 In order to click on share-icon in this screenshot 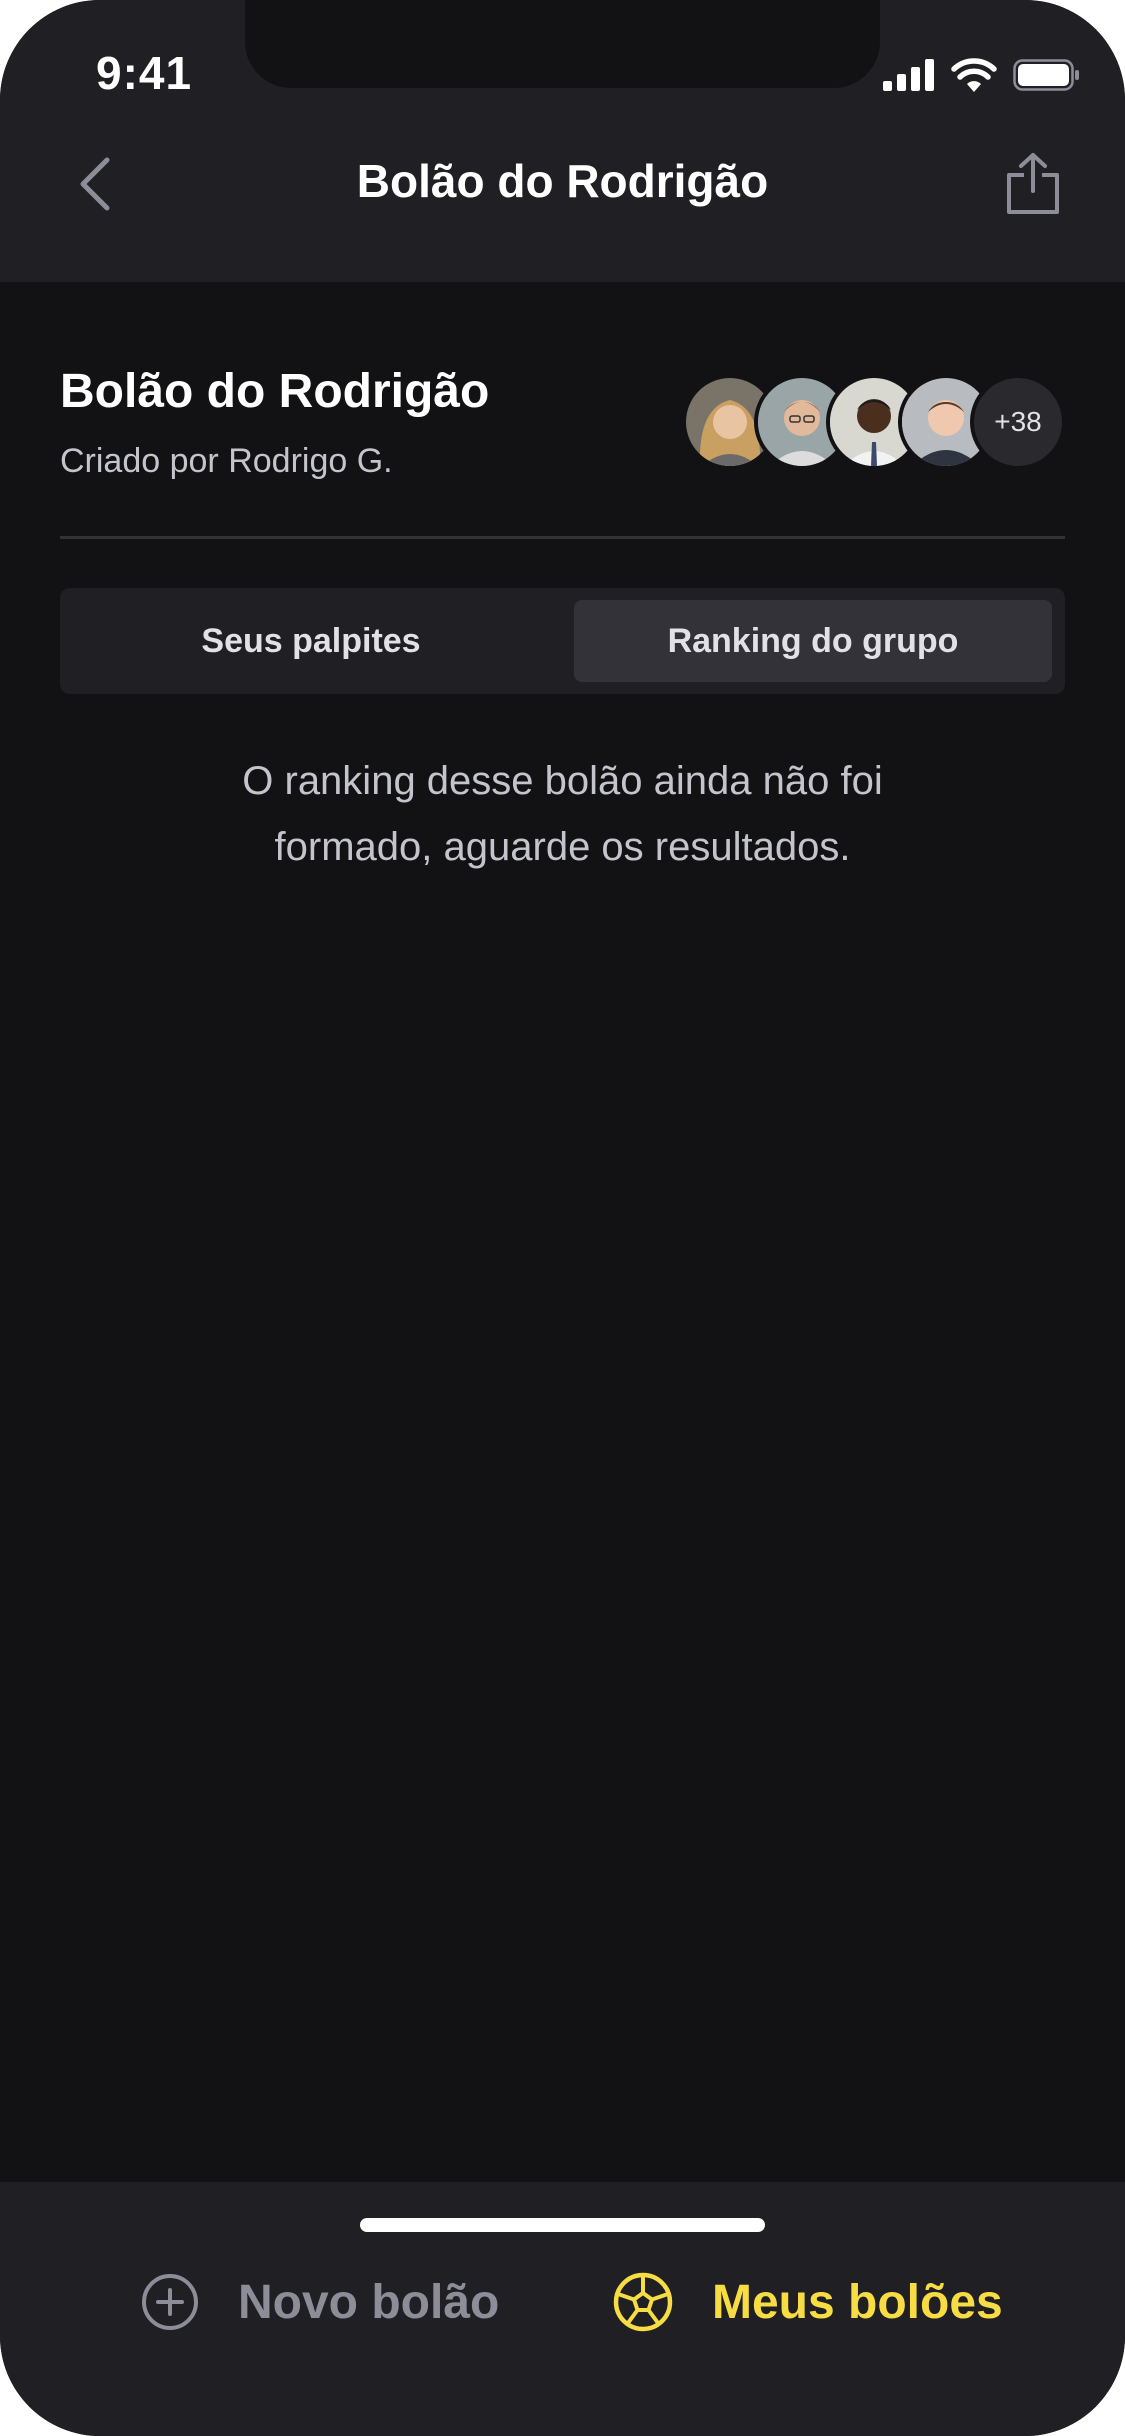, I will do `click(1033, 183)`.